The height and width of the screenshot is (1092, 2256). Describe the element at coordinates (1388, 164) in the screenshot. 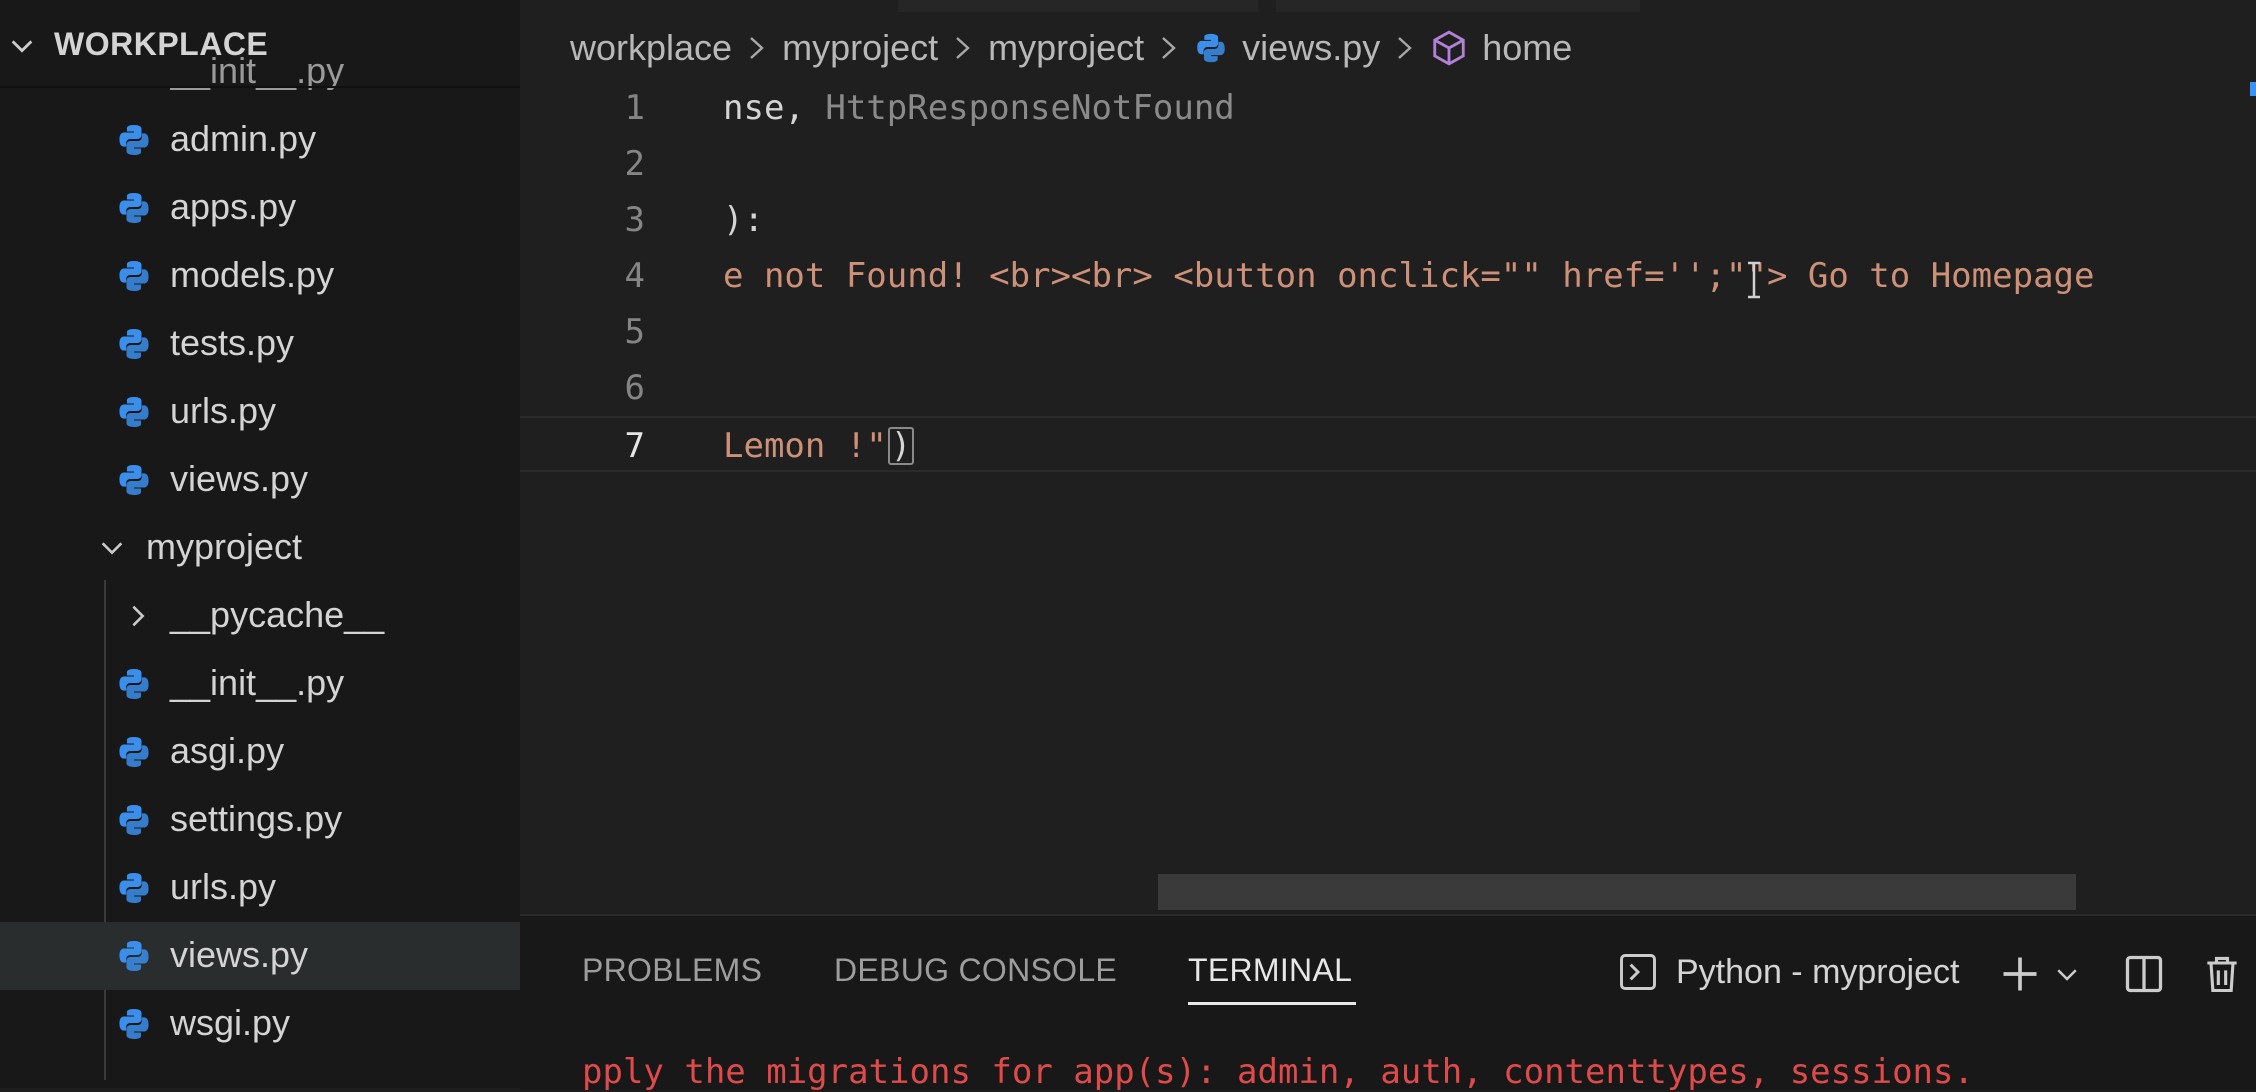

I see `code-line: 2` at that location.